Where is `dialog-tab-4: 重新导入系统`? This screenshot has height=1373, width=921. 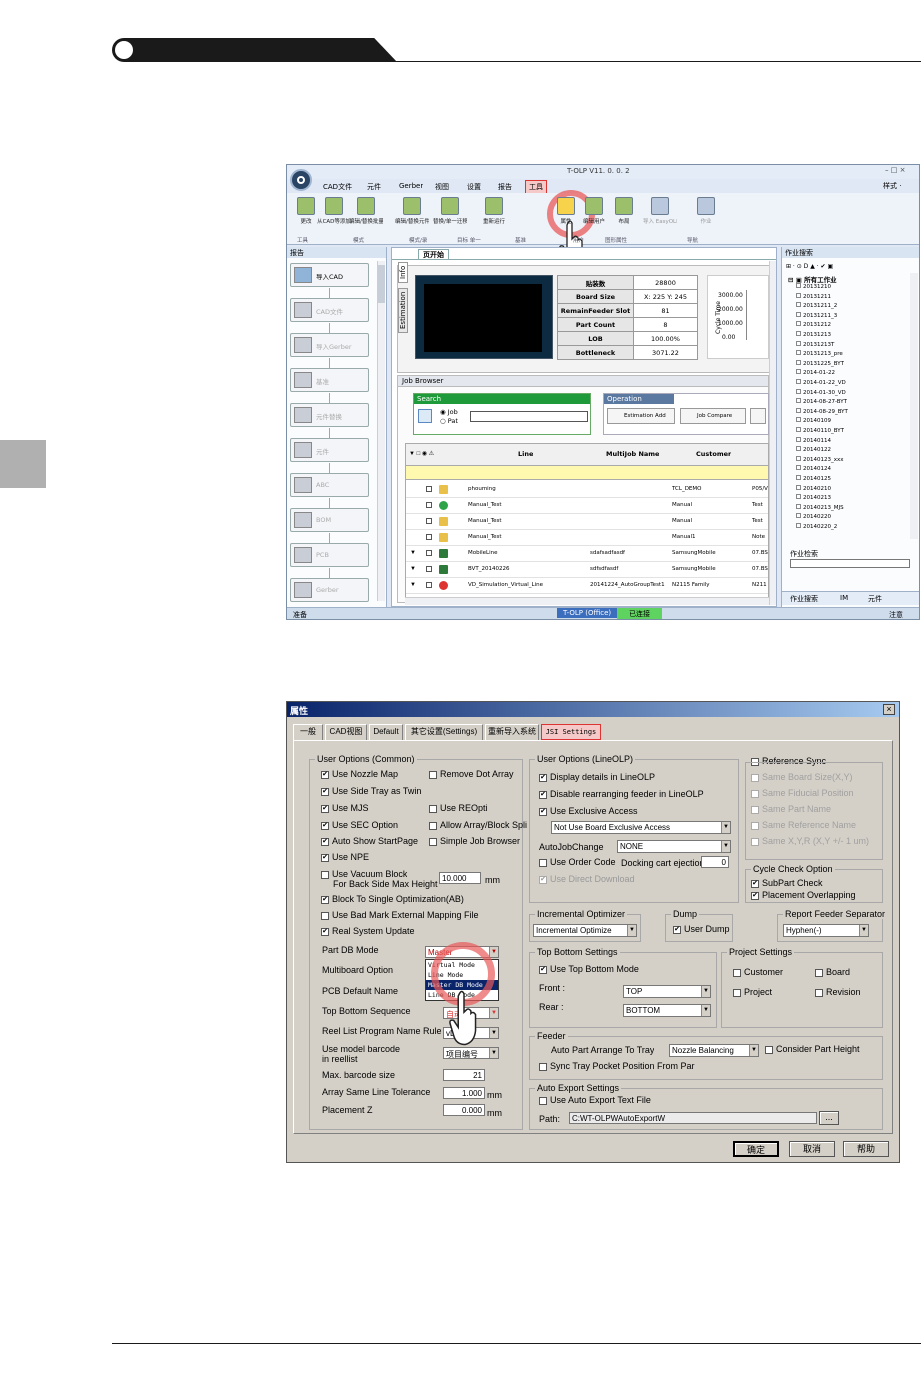
dialog-tab-4: 重新导入系统 is located at coordinates (512, 732).